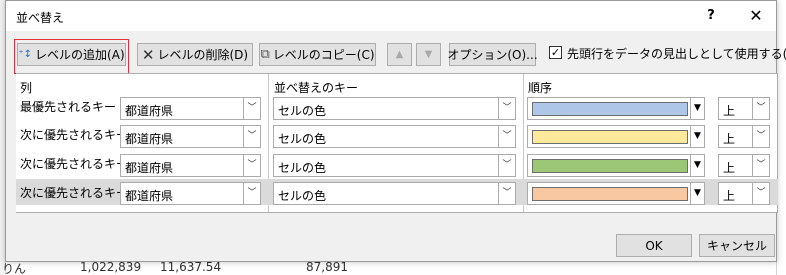 This screenshot has width=786, height=275. I want to click on ok-label: OK, so click(654, 245).